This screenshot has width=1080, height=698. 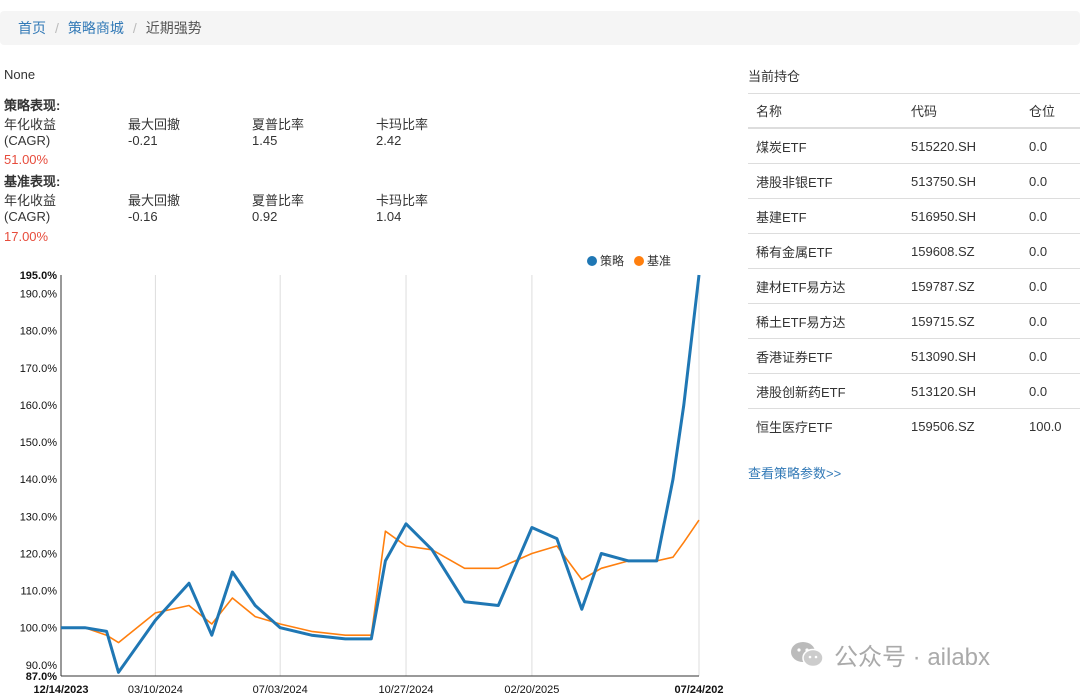 I want to click on strategy-perf-title: 策略表现:, so click(x=32, y=105).